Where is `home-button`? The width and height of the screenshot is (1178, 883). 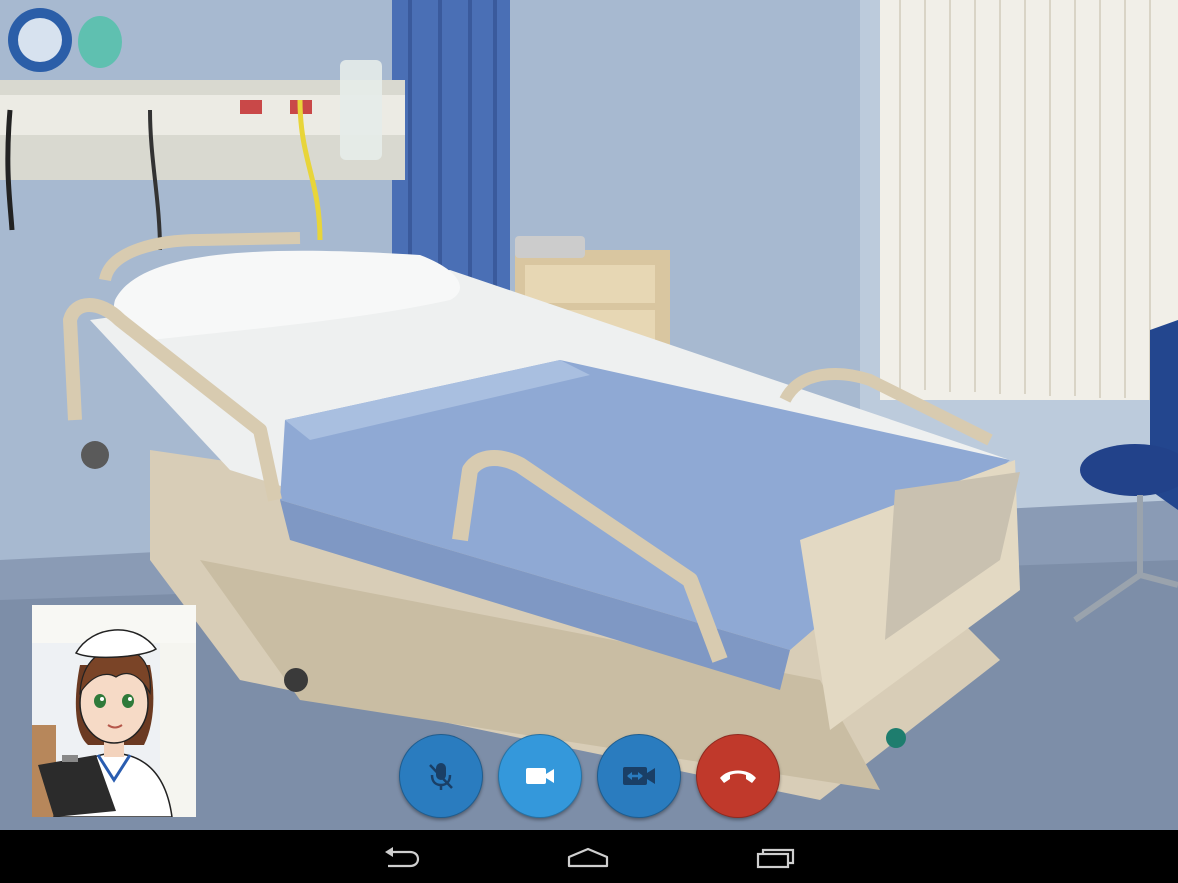
home-button is located at coordinates (588, 856).